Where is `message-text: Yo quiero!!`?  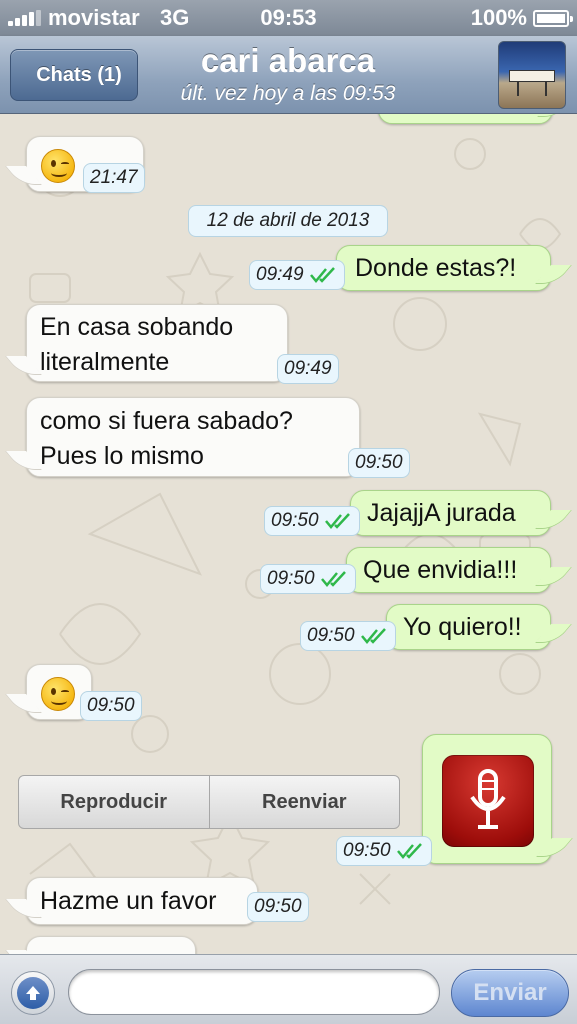
message-text: Yo quiero!! is located at coordinates (462, 627).